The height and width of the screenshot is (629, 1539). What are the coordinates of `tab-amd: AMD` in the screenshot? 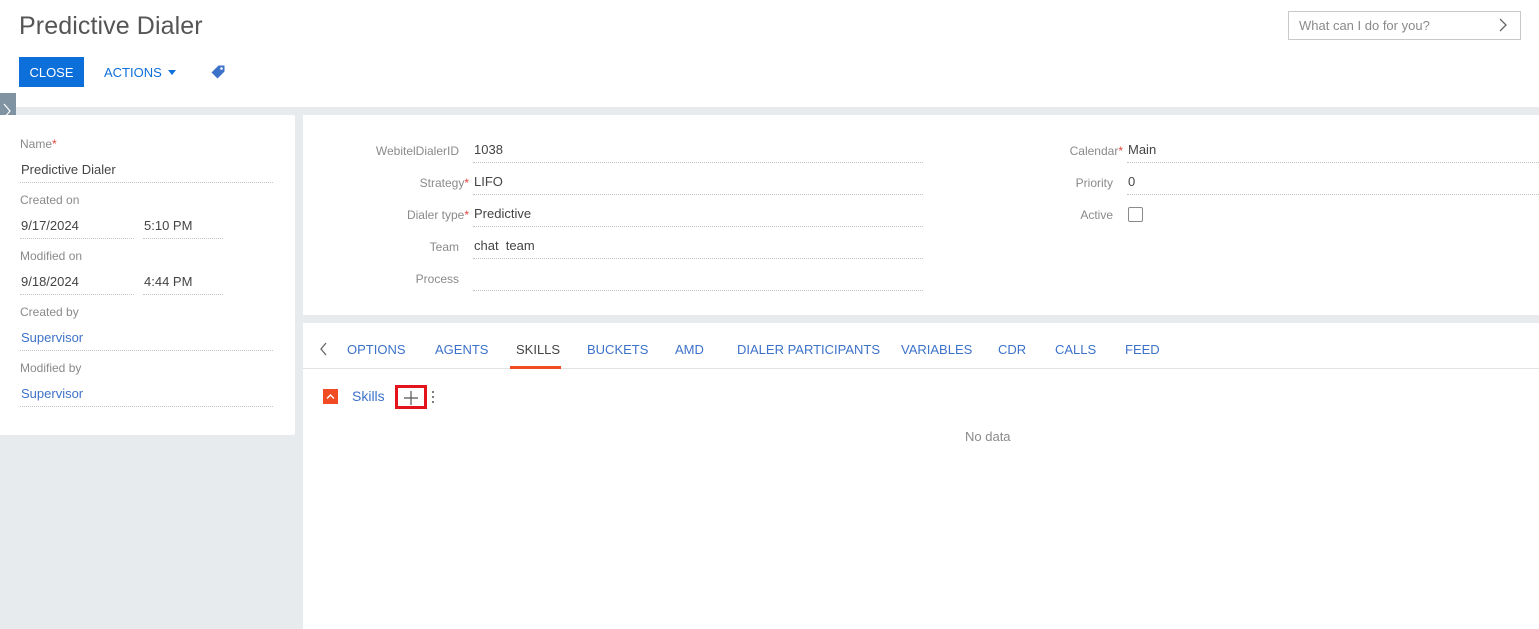 It's located at (689, 349).